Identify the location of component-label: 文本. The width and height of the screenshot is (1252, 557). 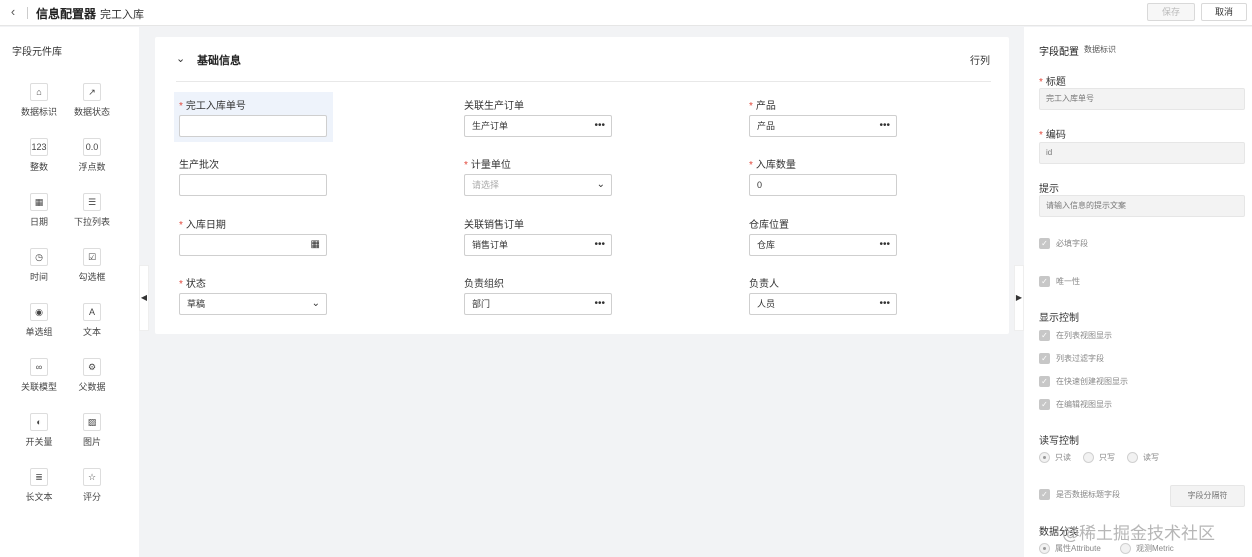
(91, 332).